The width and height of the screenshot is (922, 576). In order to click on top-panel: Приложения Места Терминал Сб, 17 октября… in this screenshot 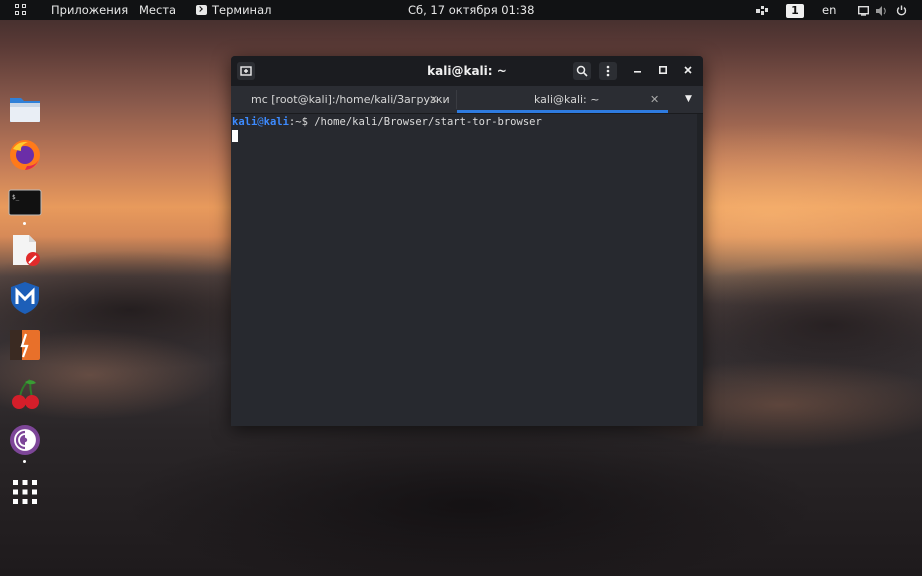, I will do `click(461, 10)`.